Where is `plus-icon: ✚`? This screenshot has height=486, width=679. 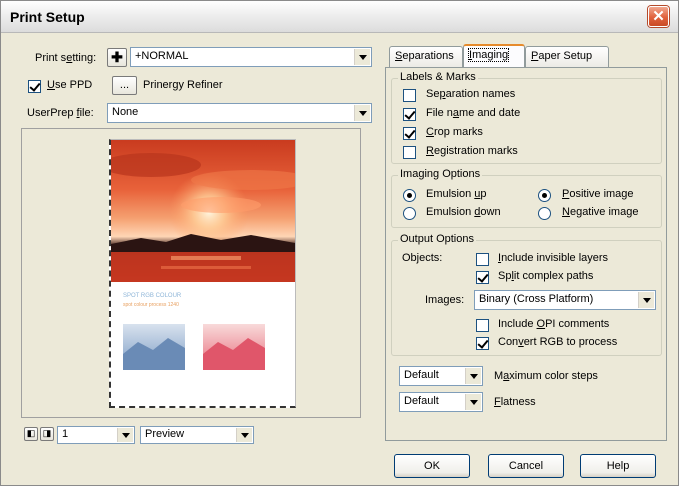 plus-icon: ✚ is located at coordinates (117, 57).